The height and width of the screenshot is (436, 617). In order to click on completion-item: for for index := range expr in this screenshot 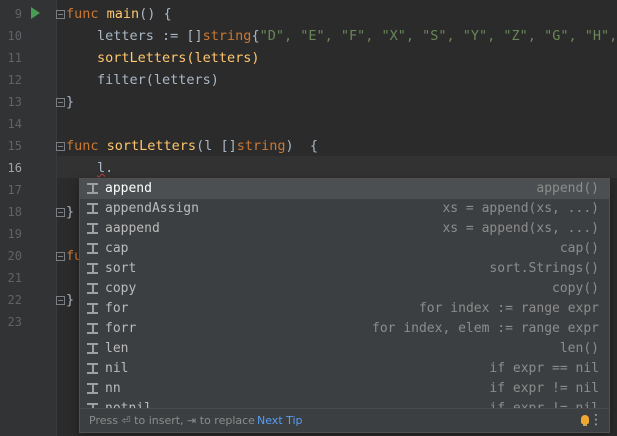, I will do `click(344, 309)`.